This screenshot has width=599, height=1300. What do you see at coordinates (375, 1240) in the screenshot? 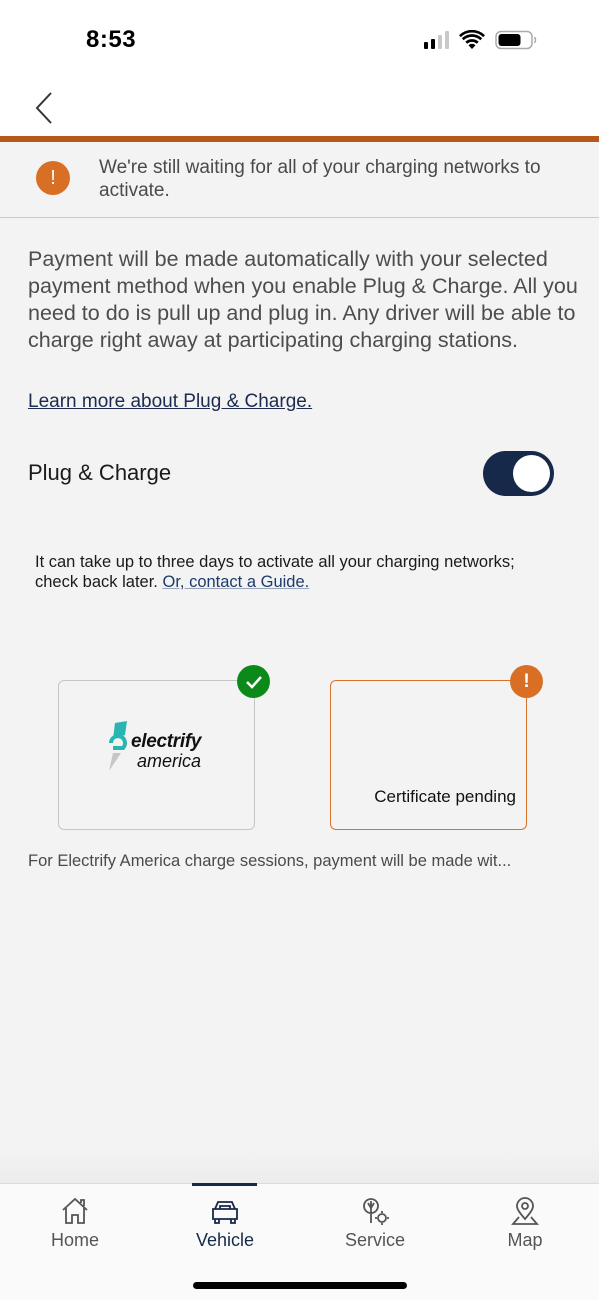
I see `tab-label: Service` at bounding box center [375, 1240].